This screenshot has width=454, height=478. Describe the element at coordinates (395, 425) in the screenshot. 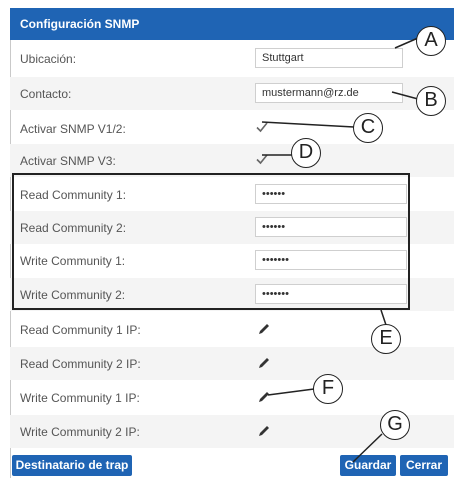

I see `callout-g: G` at that location.